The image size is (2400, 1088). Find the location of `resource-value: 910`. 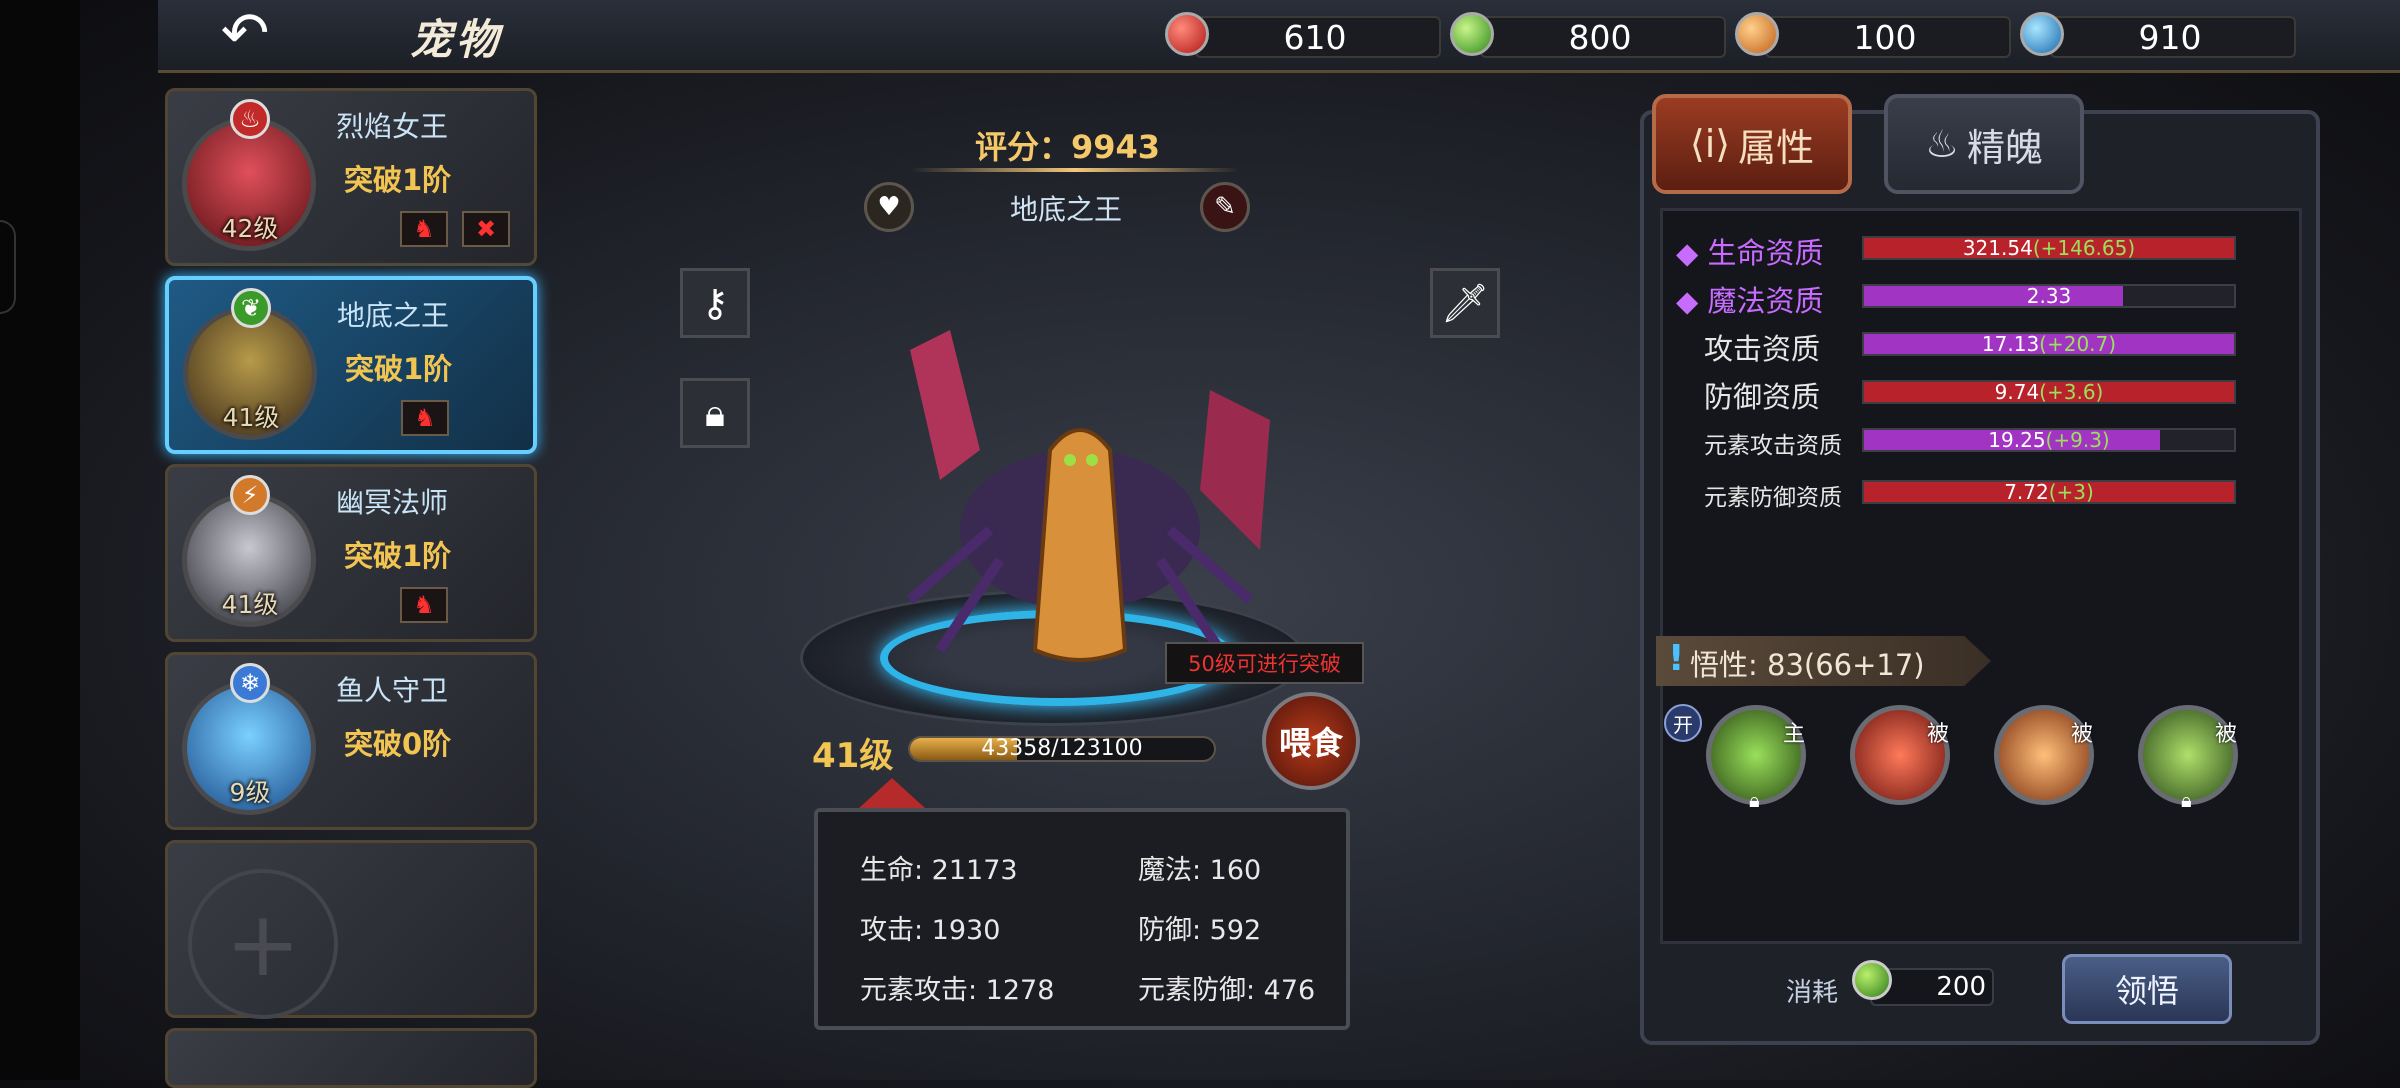

resource-value: 910 is located at coordinates (2170, 37).